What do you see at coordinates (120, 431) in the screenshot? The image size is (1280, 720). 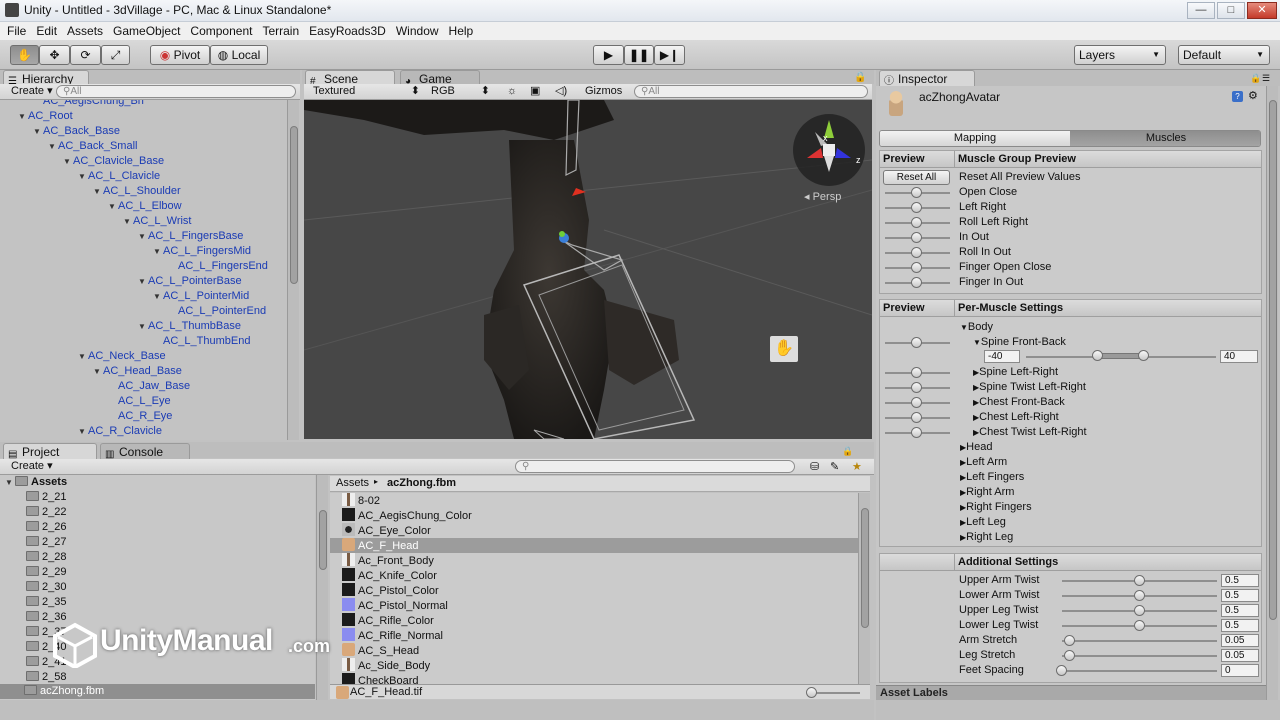 I see `hierarchy-item: ▼ AC_R_Clavicle` at bounding box center [120, 431].